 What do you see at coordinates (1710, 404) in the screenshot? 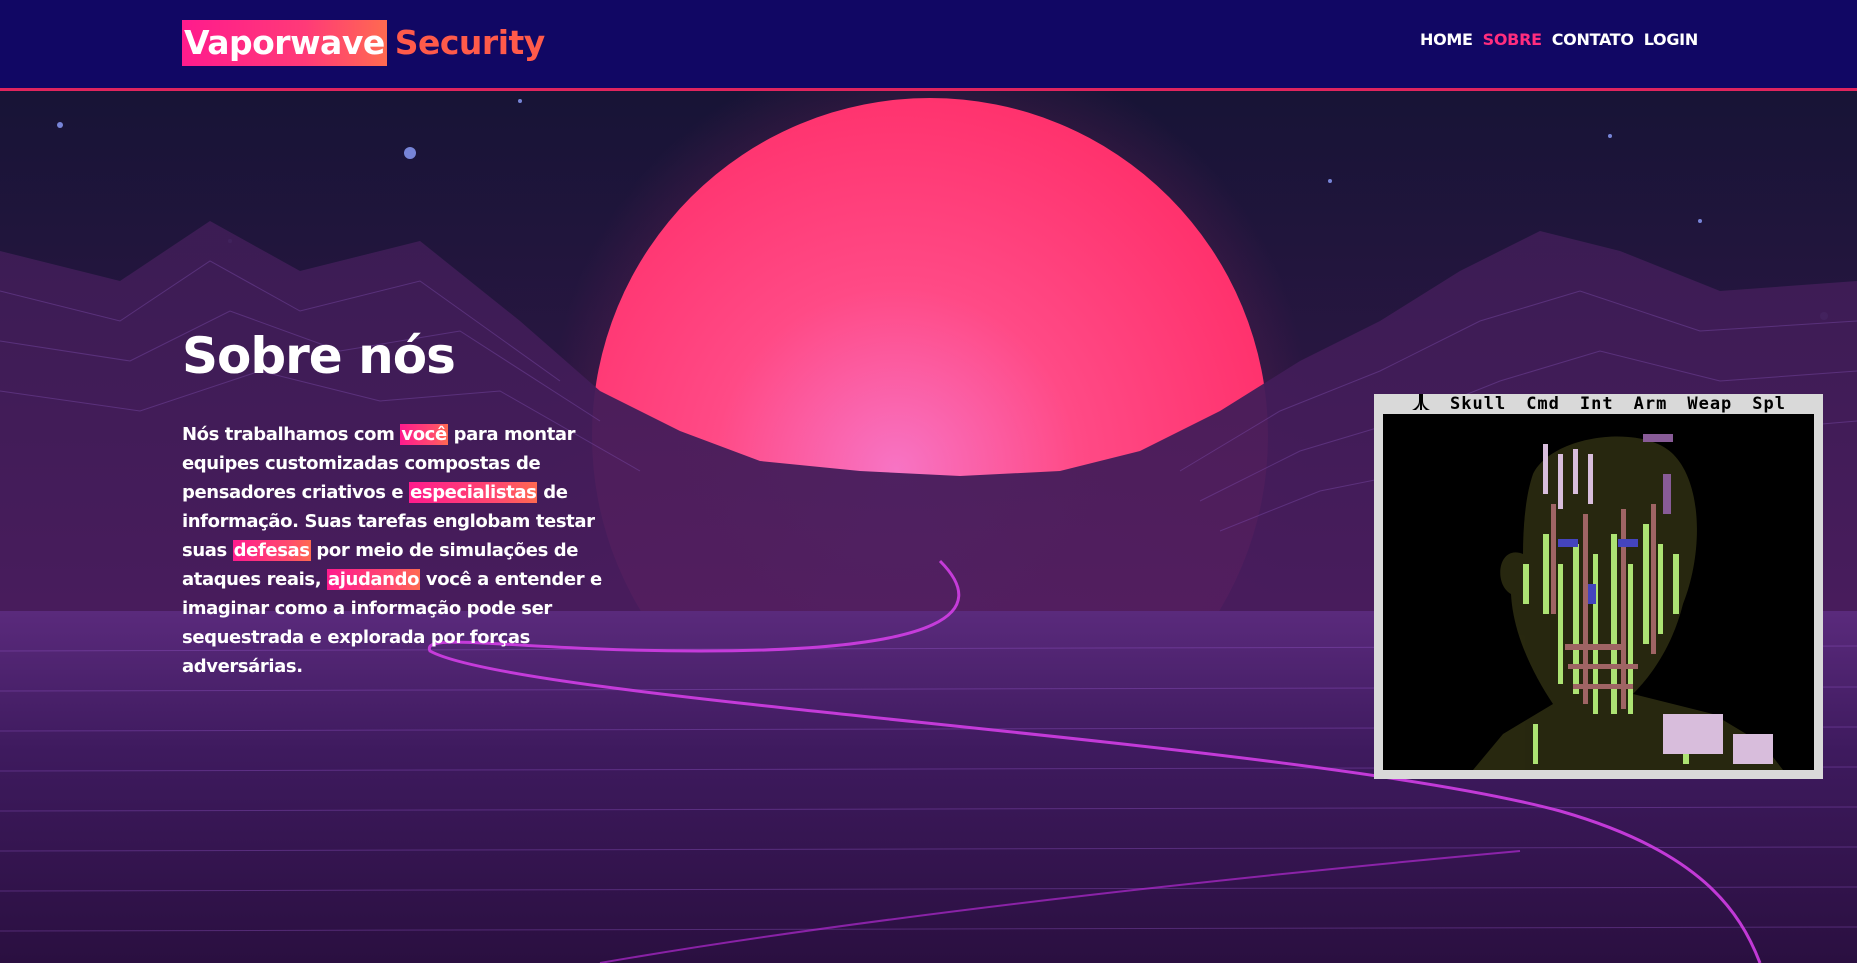
I see `menu-weap: Weap` at bounding box center [1710, 404].